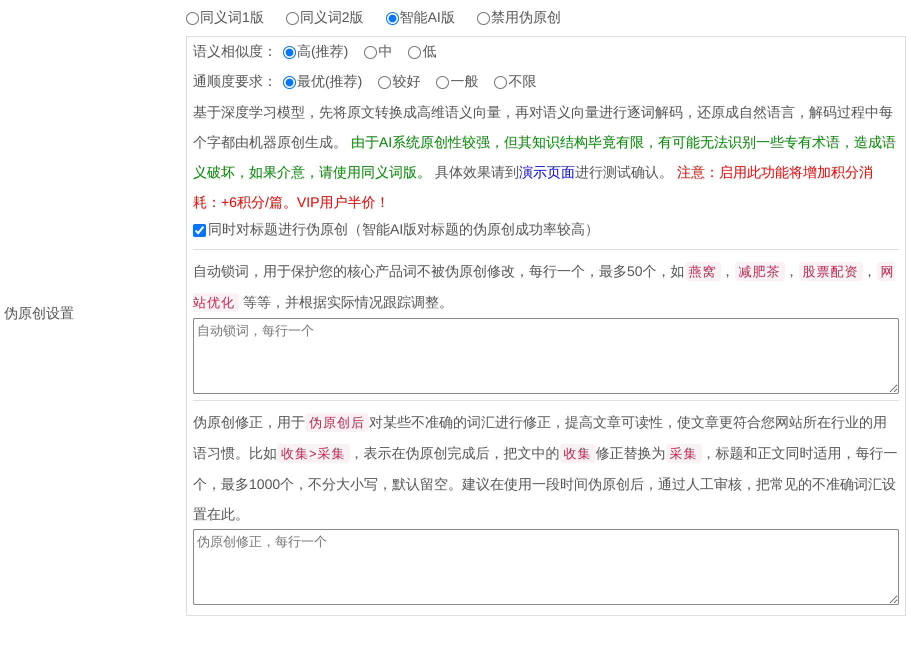 The height and width of the screenshot is (658, 911). I want to click on radio-label: 禁用伪原创, so click(525, 18).